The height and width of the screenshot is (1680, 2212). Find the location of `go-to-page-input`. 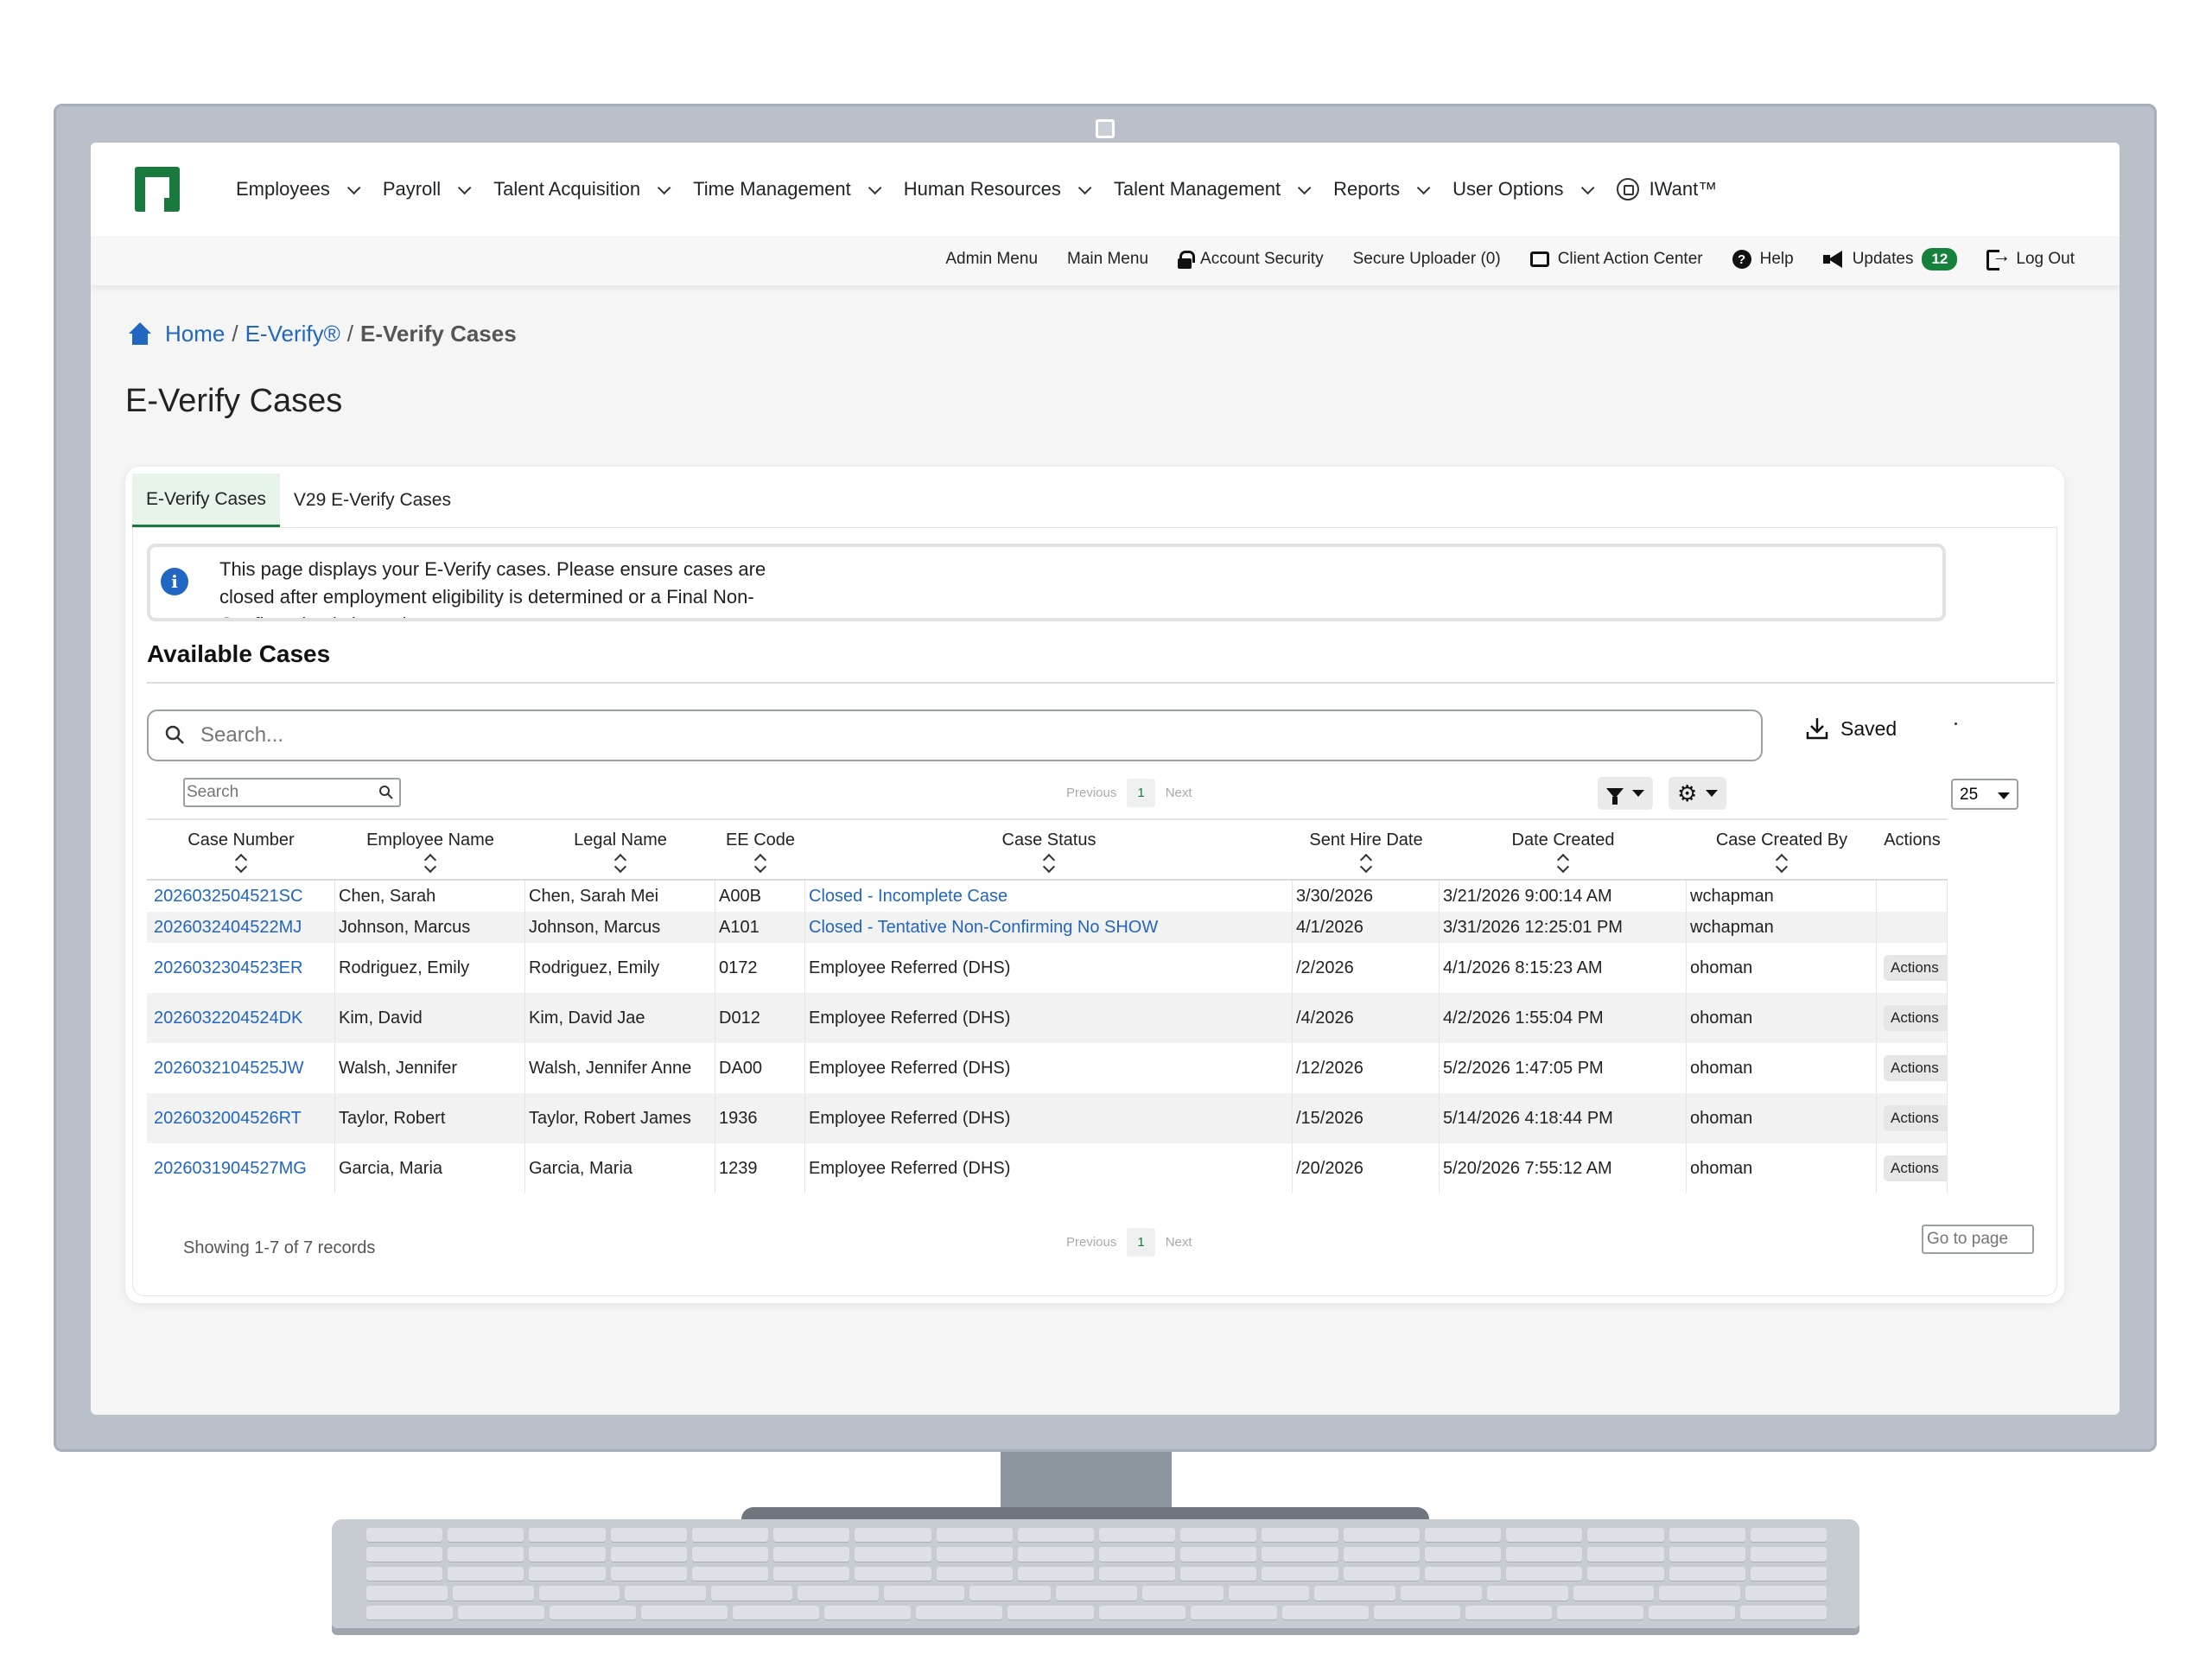

go-to-page-input is located at coordinates (1978, 1239).